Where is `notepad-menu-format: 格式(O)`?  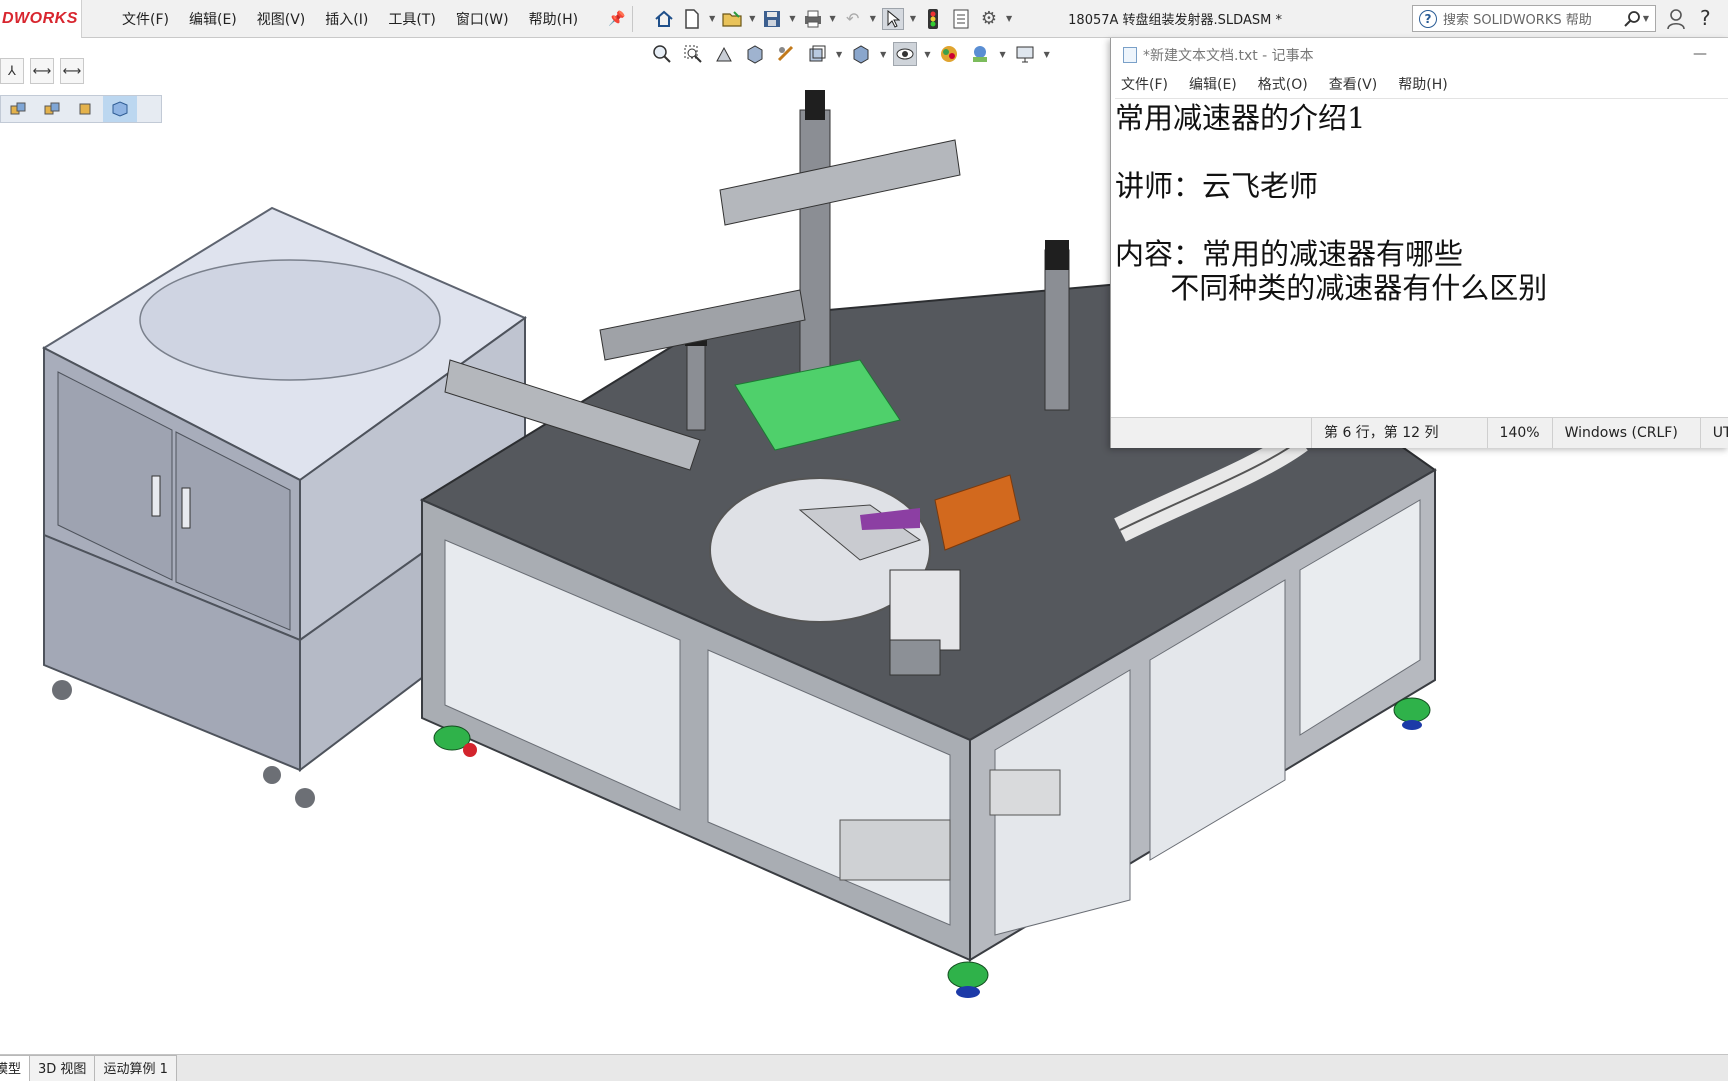 notepad-menu-format: 格式(O) is located at coordinates (1283, 84).